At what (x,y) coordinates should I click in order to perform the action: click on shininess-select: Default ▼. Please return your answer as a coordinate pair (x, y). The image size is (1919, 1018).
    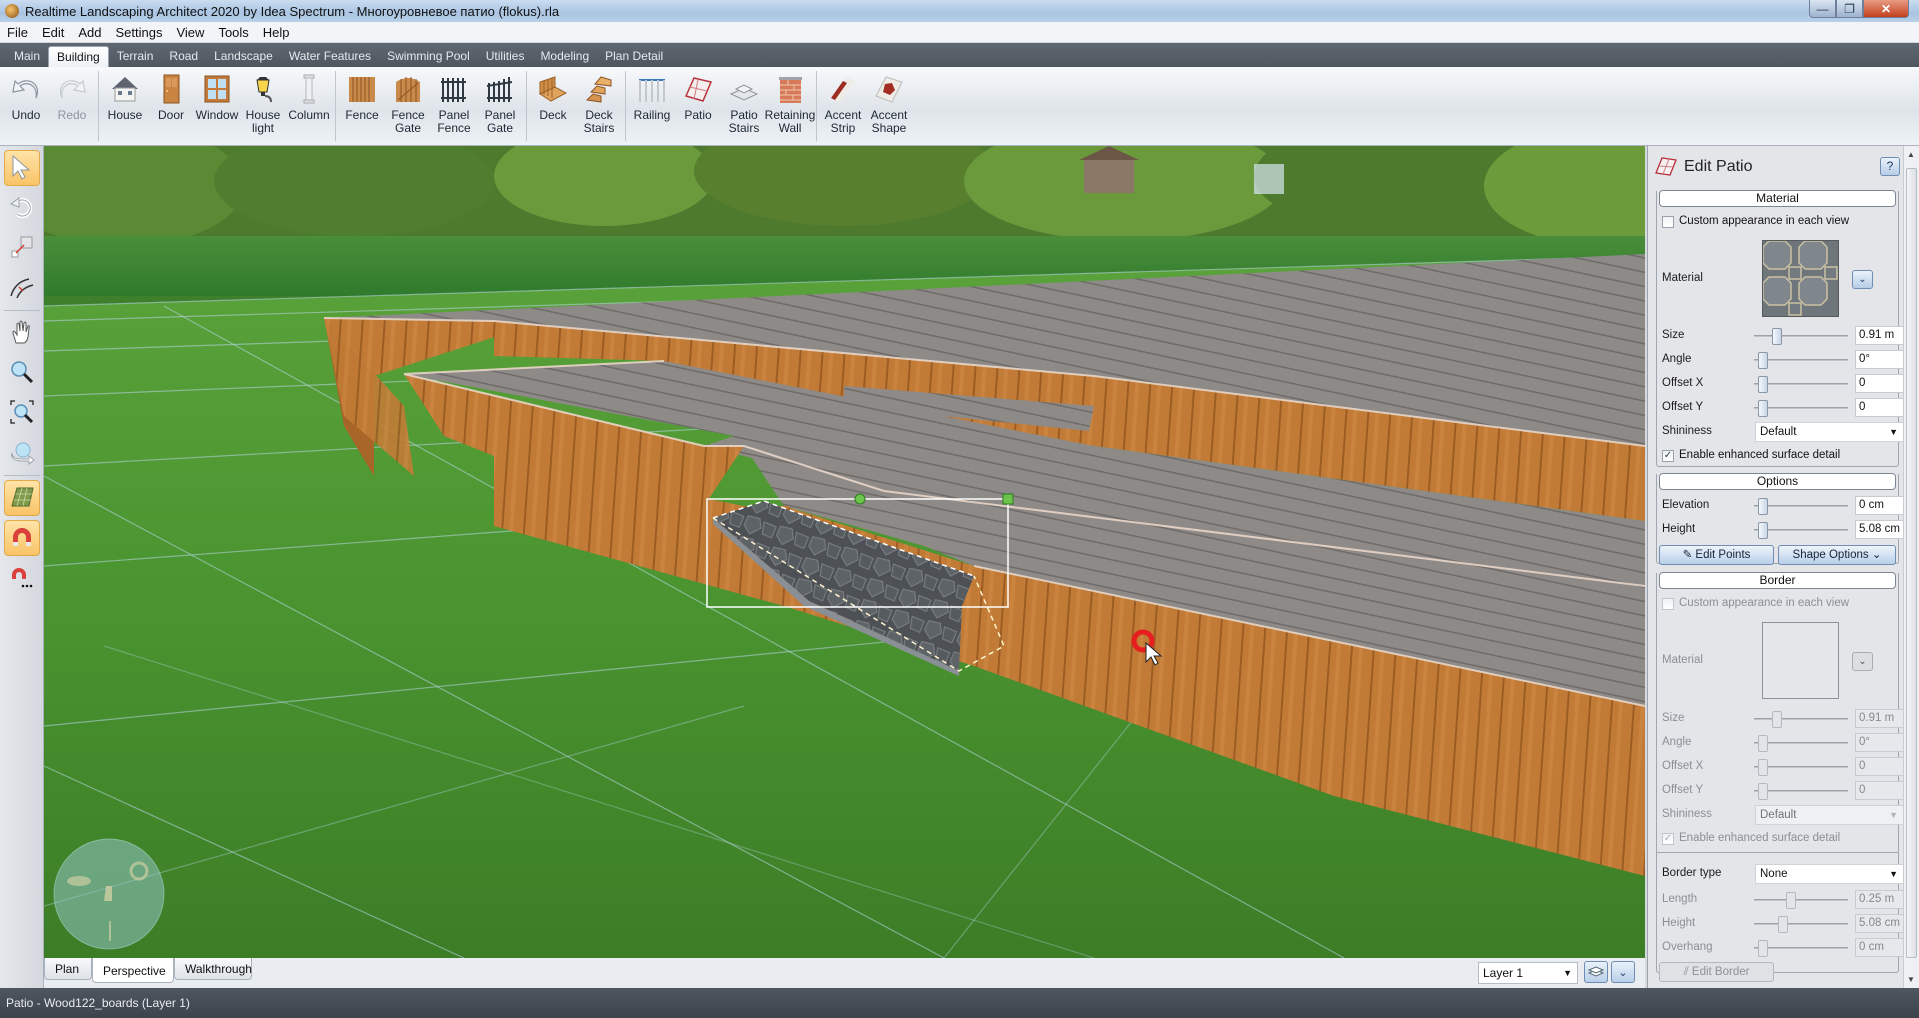
    Looking at the image, I should click on (1829, 432).